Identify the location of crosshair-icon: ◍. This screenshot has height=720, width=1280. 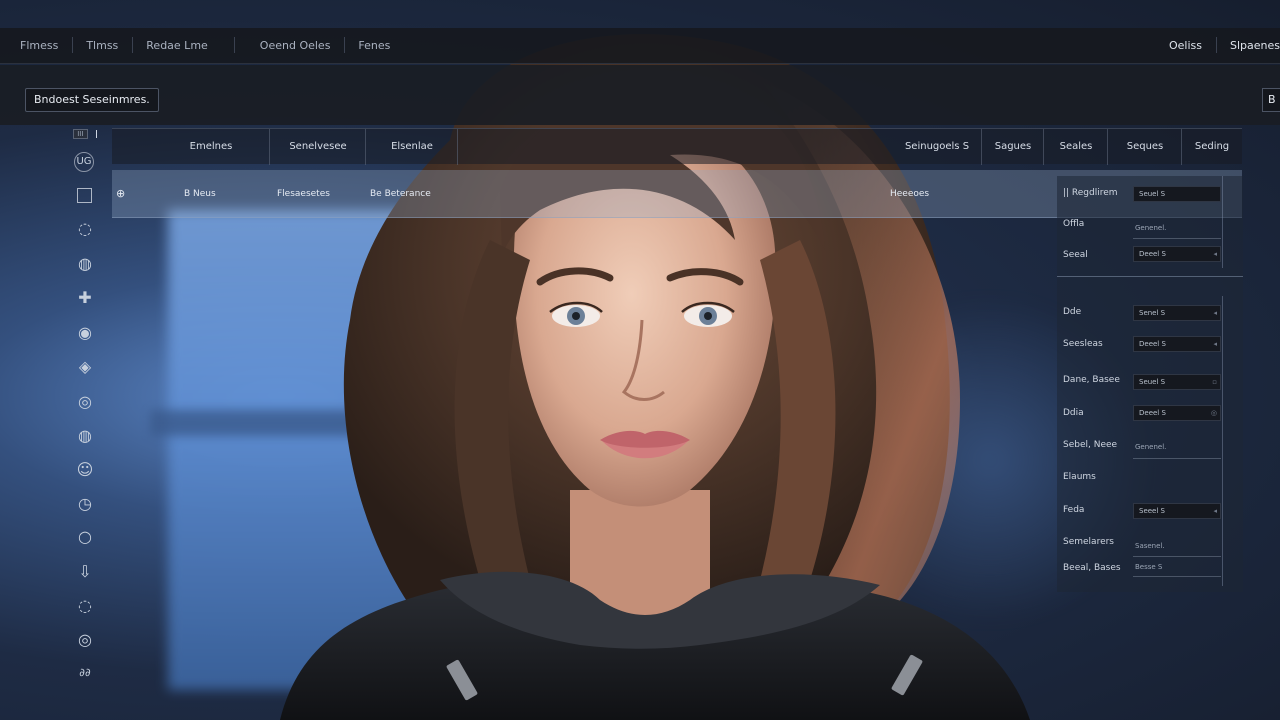
(85, 264).